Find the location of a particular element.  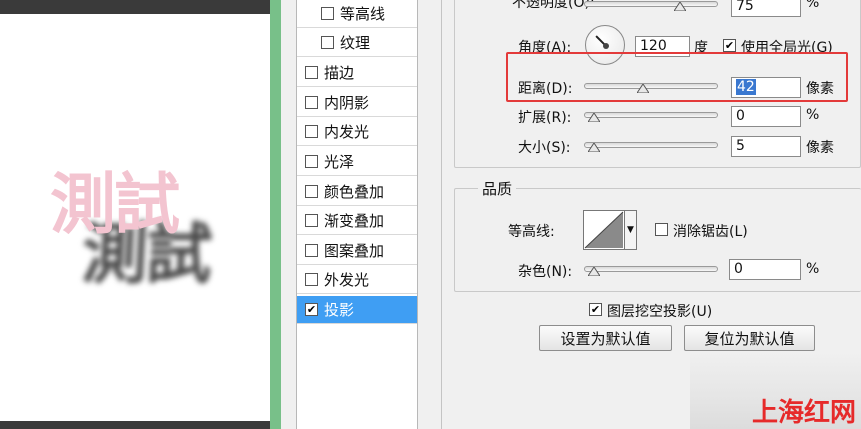

style-item-inner-shadow: 内阴影 is located at coordinates (357, 103).